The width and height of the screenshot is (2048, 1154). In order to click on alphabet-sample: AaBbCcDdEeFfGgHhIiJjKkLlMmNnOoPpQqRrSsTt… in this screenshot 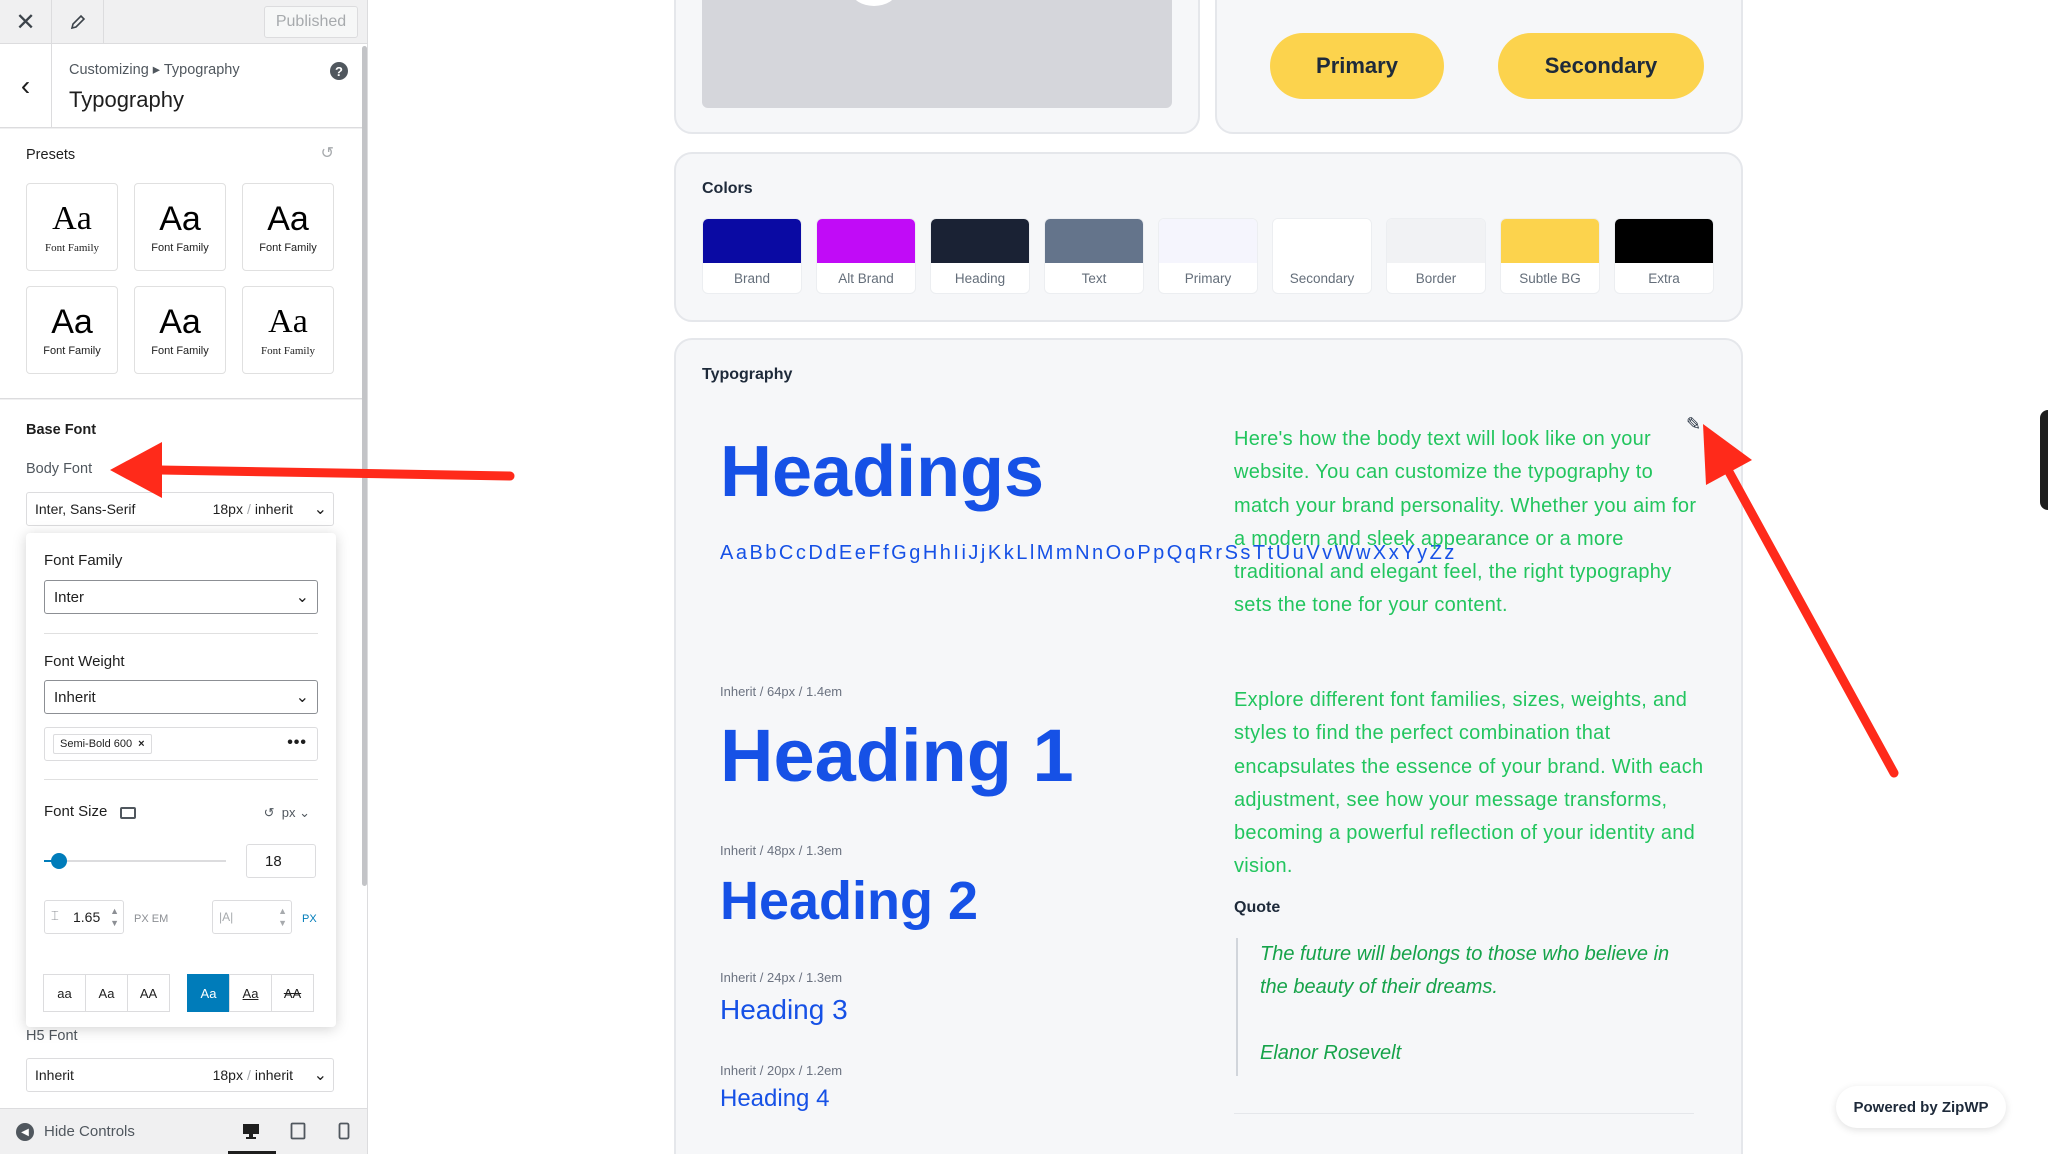, I will do `click(1087, 553)`.